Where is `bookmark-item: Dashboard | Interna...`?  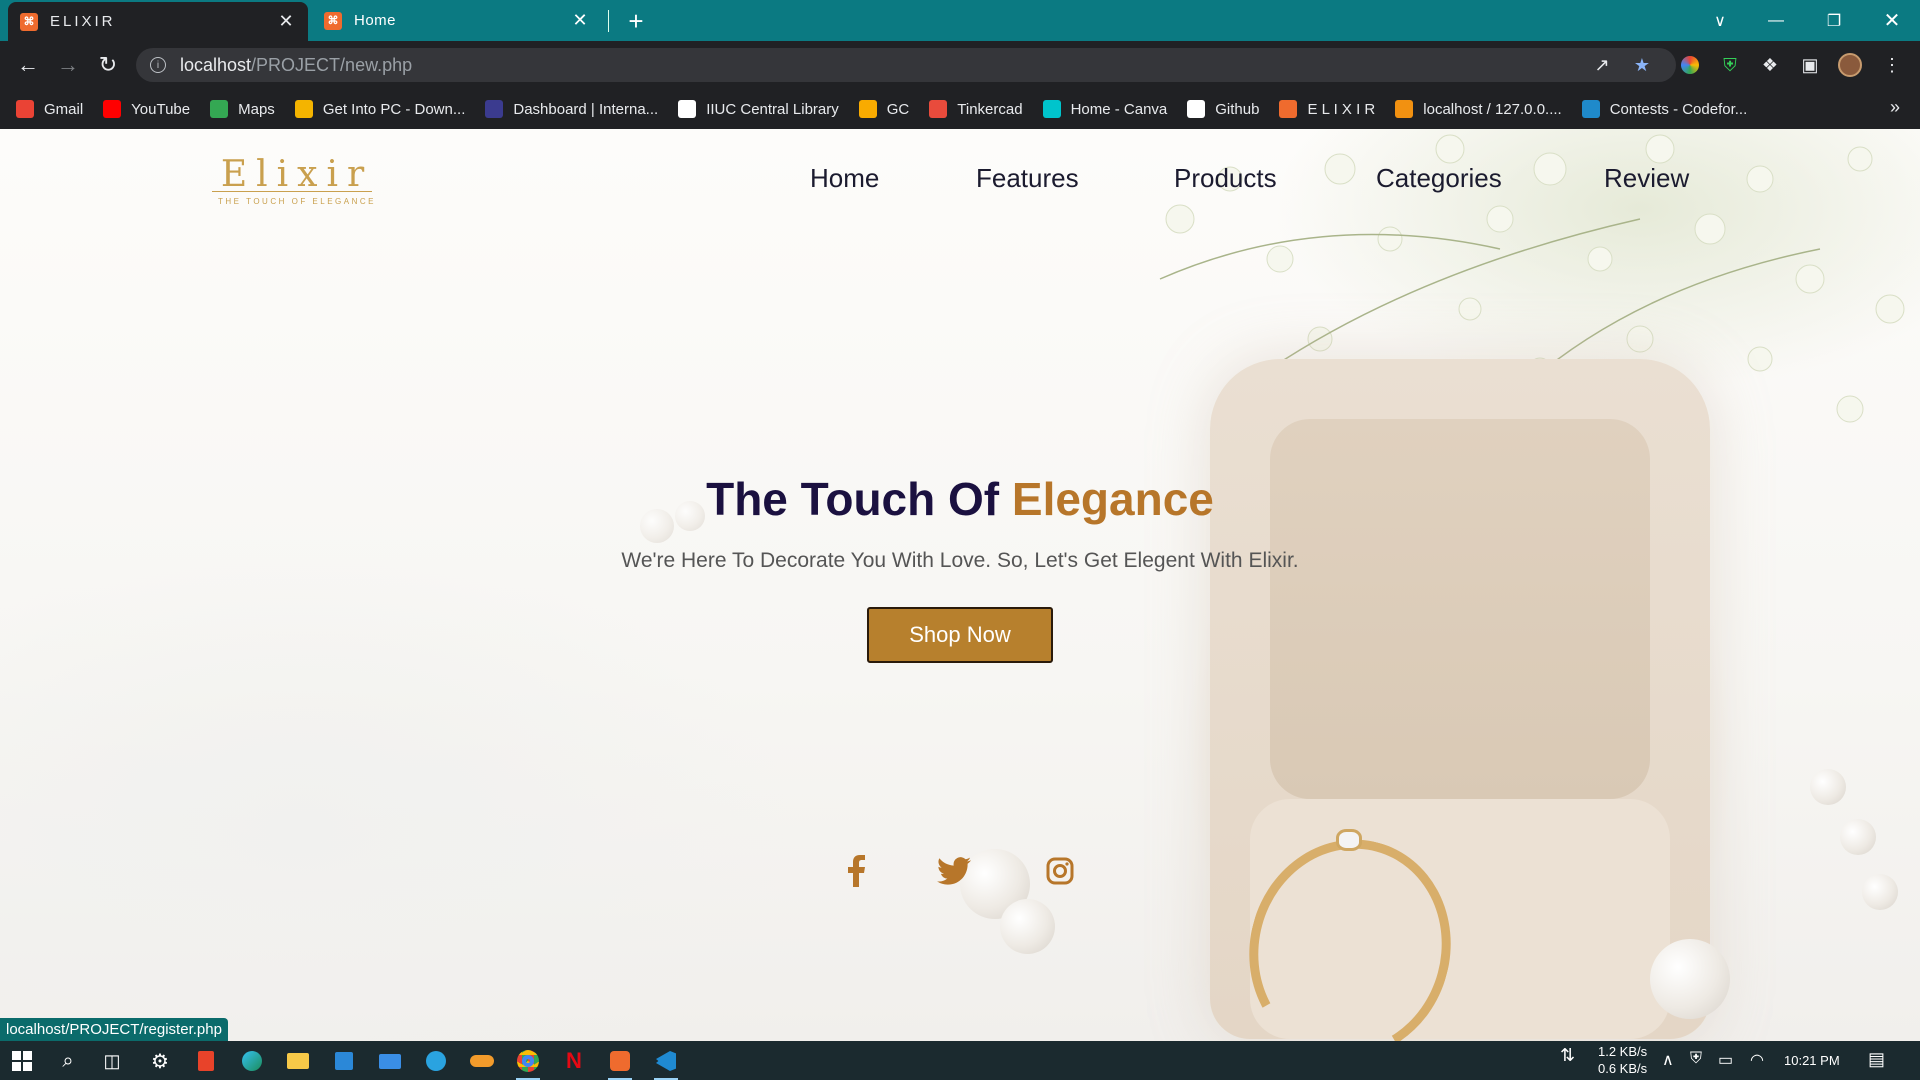
bookmark-item: Dashboard | Interna... is located at coordinates (571, 109).